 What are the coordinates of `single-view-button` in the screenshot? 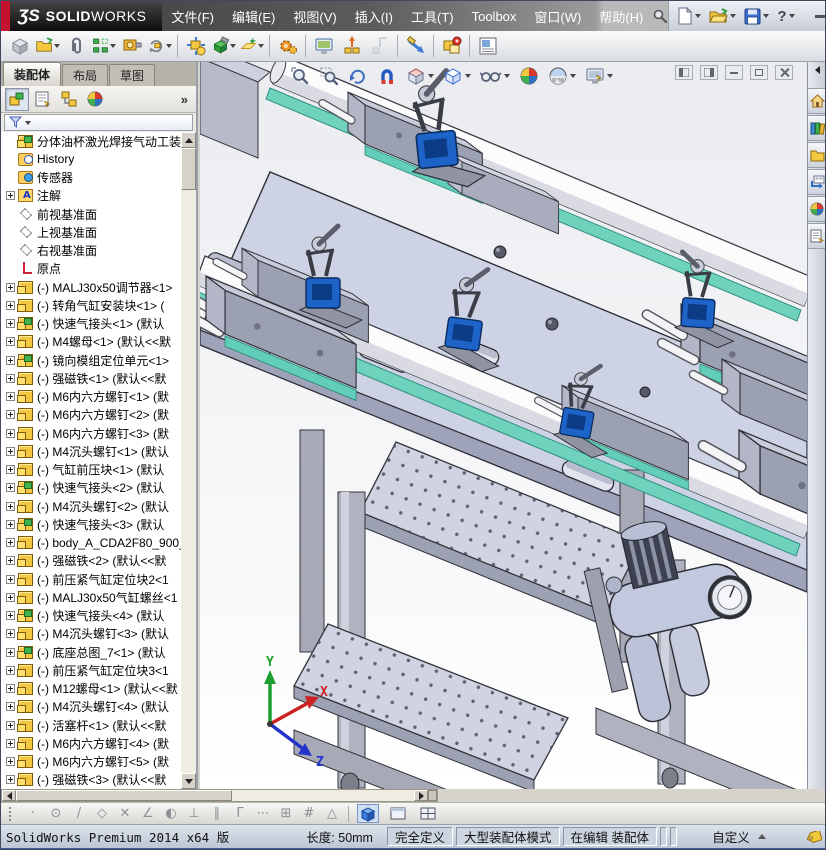 It's located at (398, 813).